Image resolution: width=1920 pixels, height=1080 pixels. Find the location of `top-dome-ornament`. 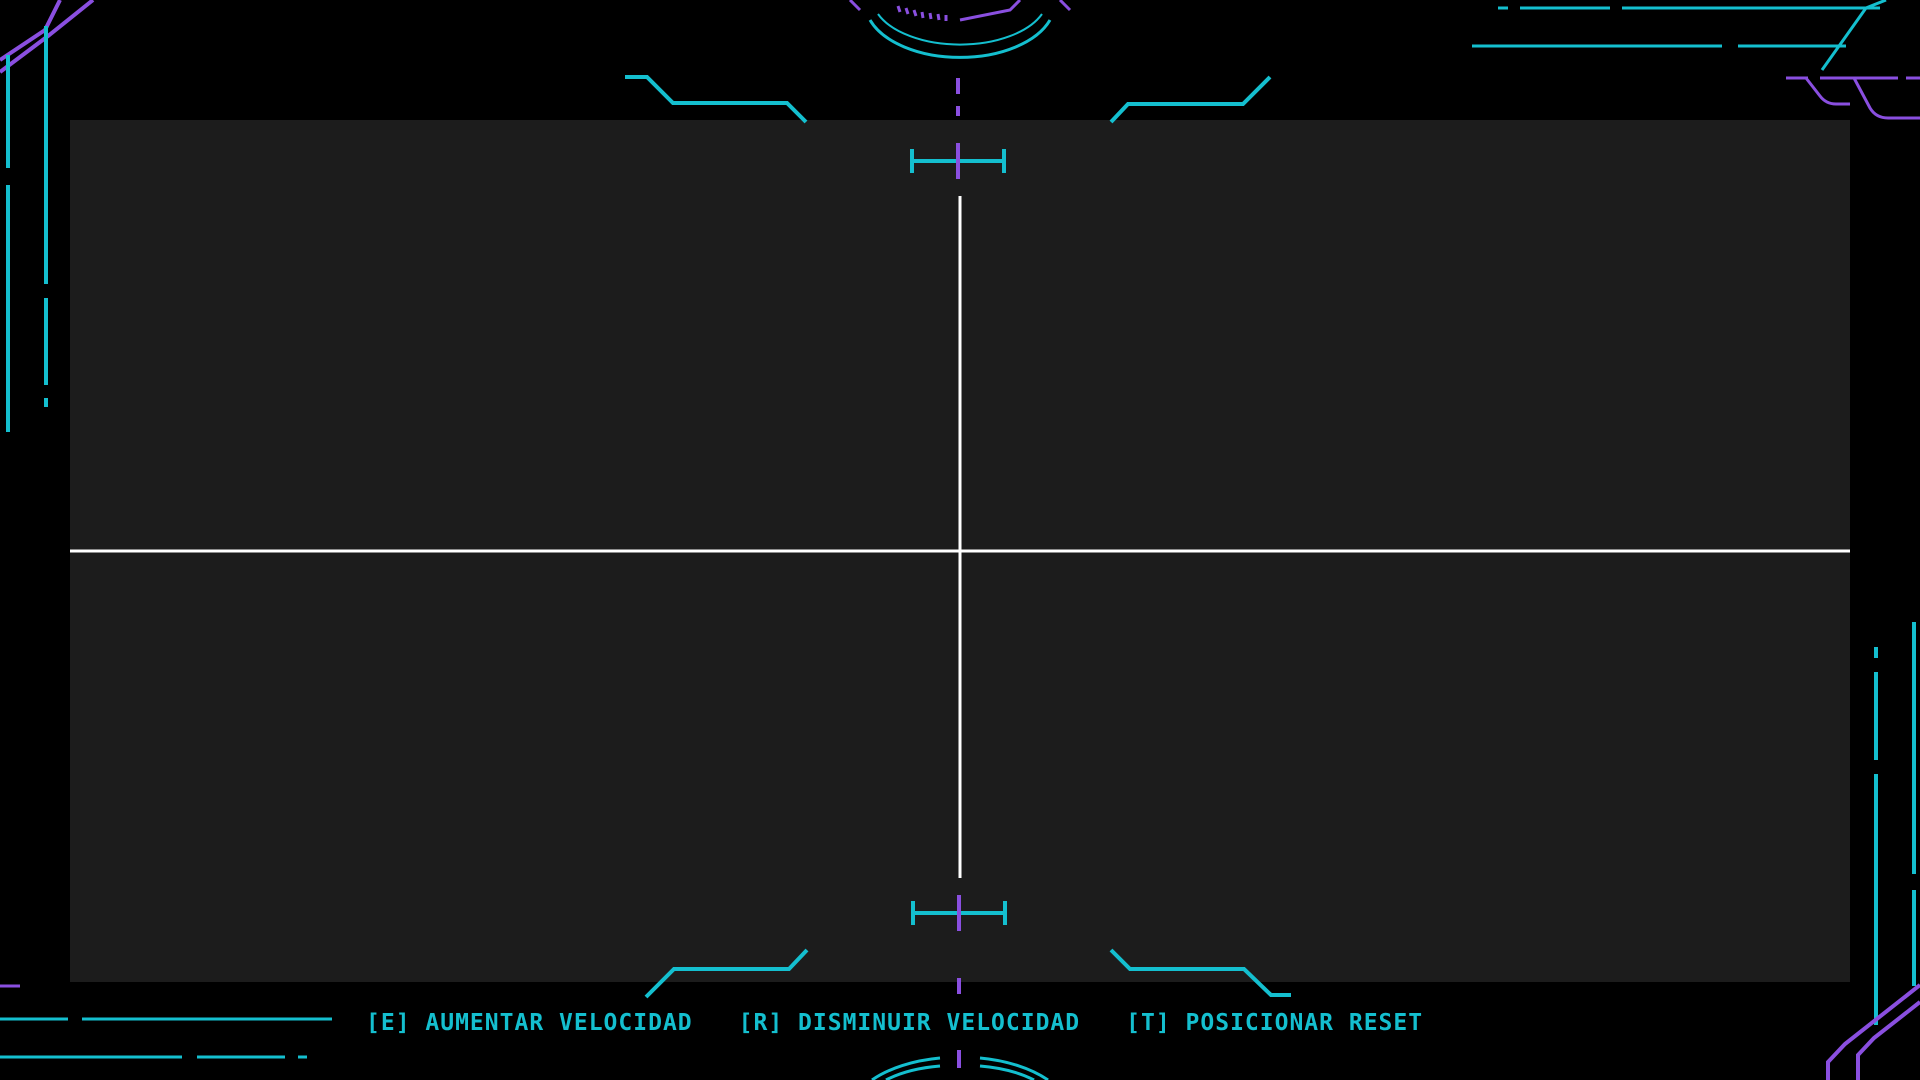

top-dome-ornament is located at coordinates (960, 29).